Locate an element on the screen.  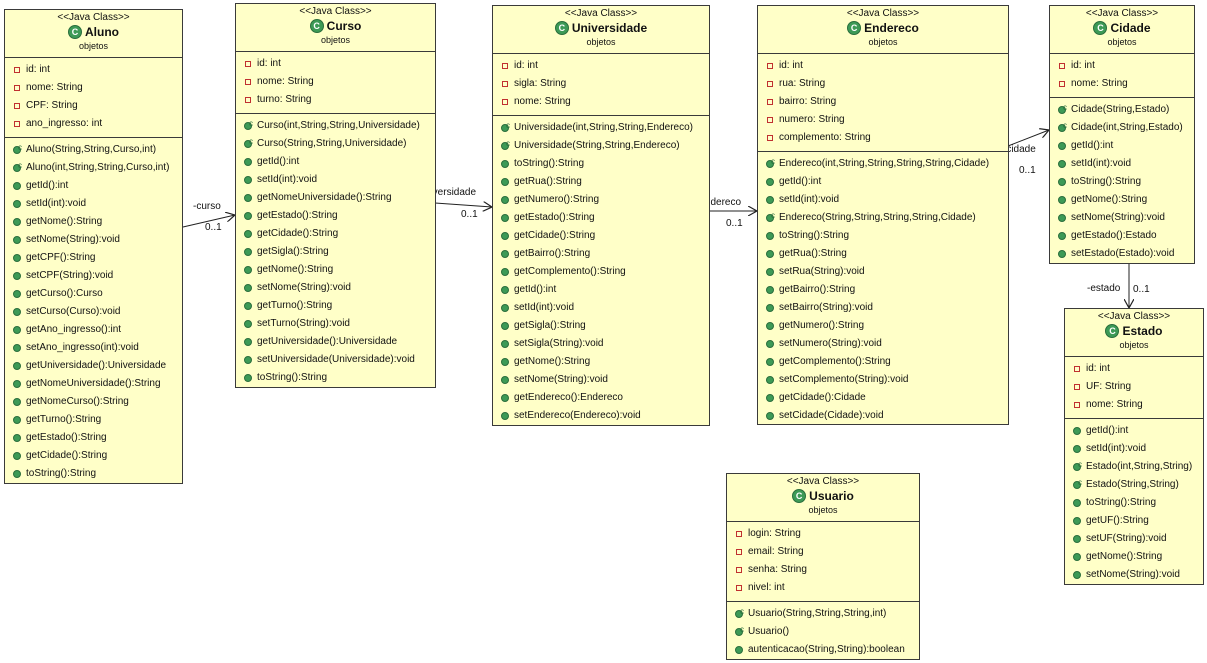
stereotype-label: <<Java Class>> is located at coordinates (823, 481).